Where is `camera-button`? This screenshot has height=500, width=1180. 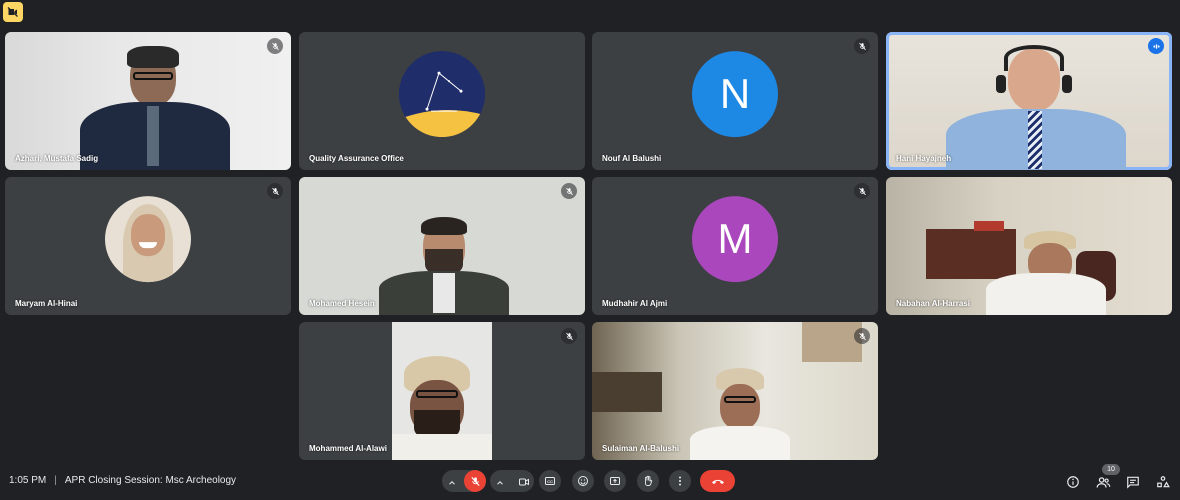 camera-button is located at coordinates (524, 484).